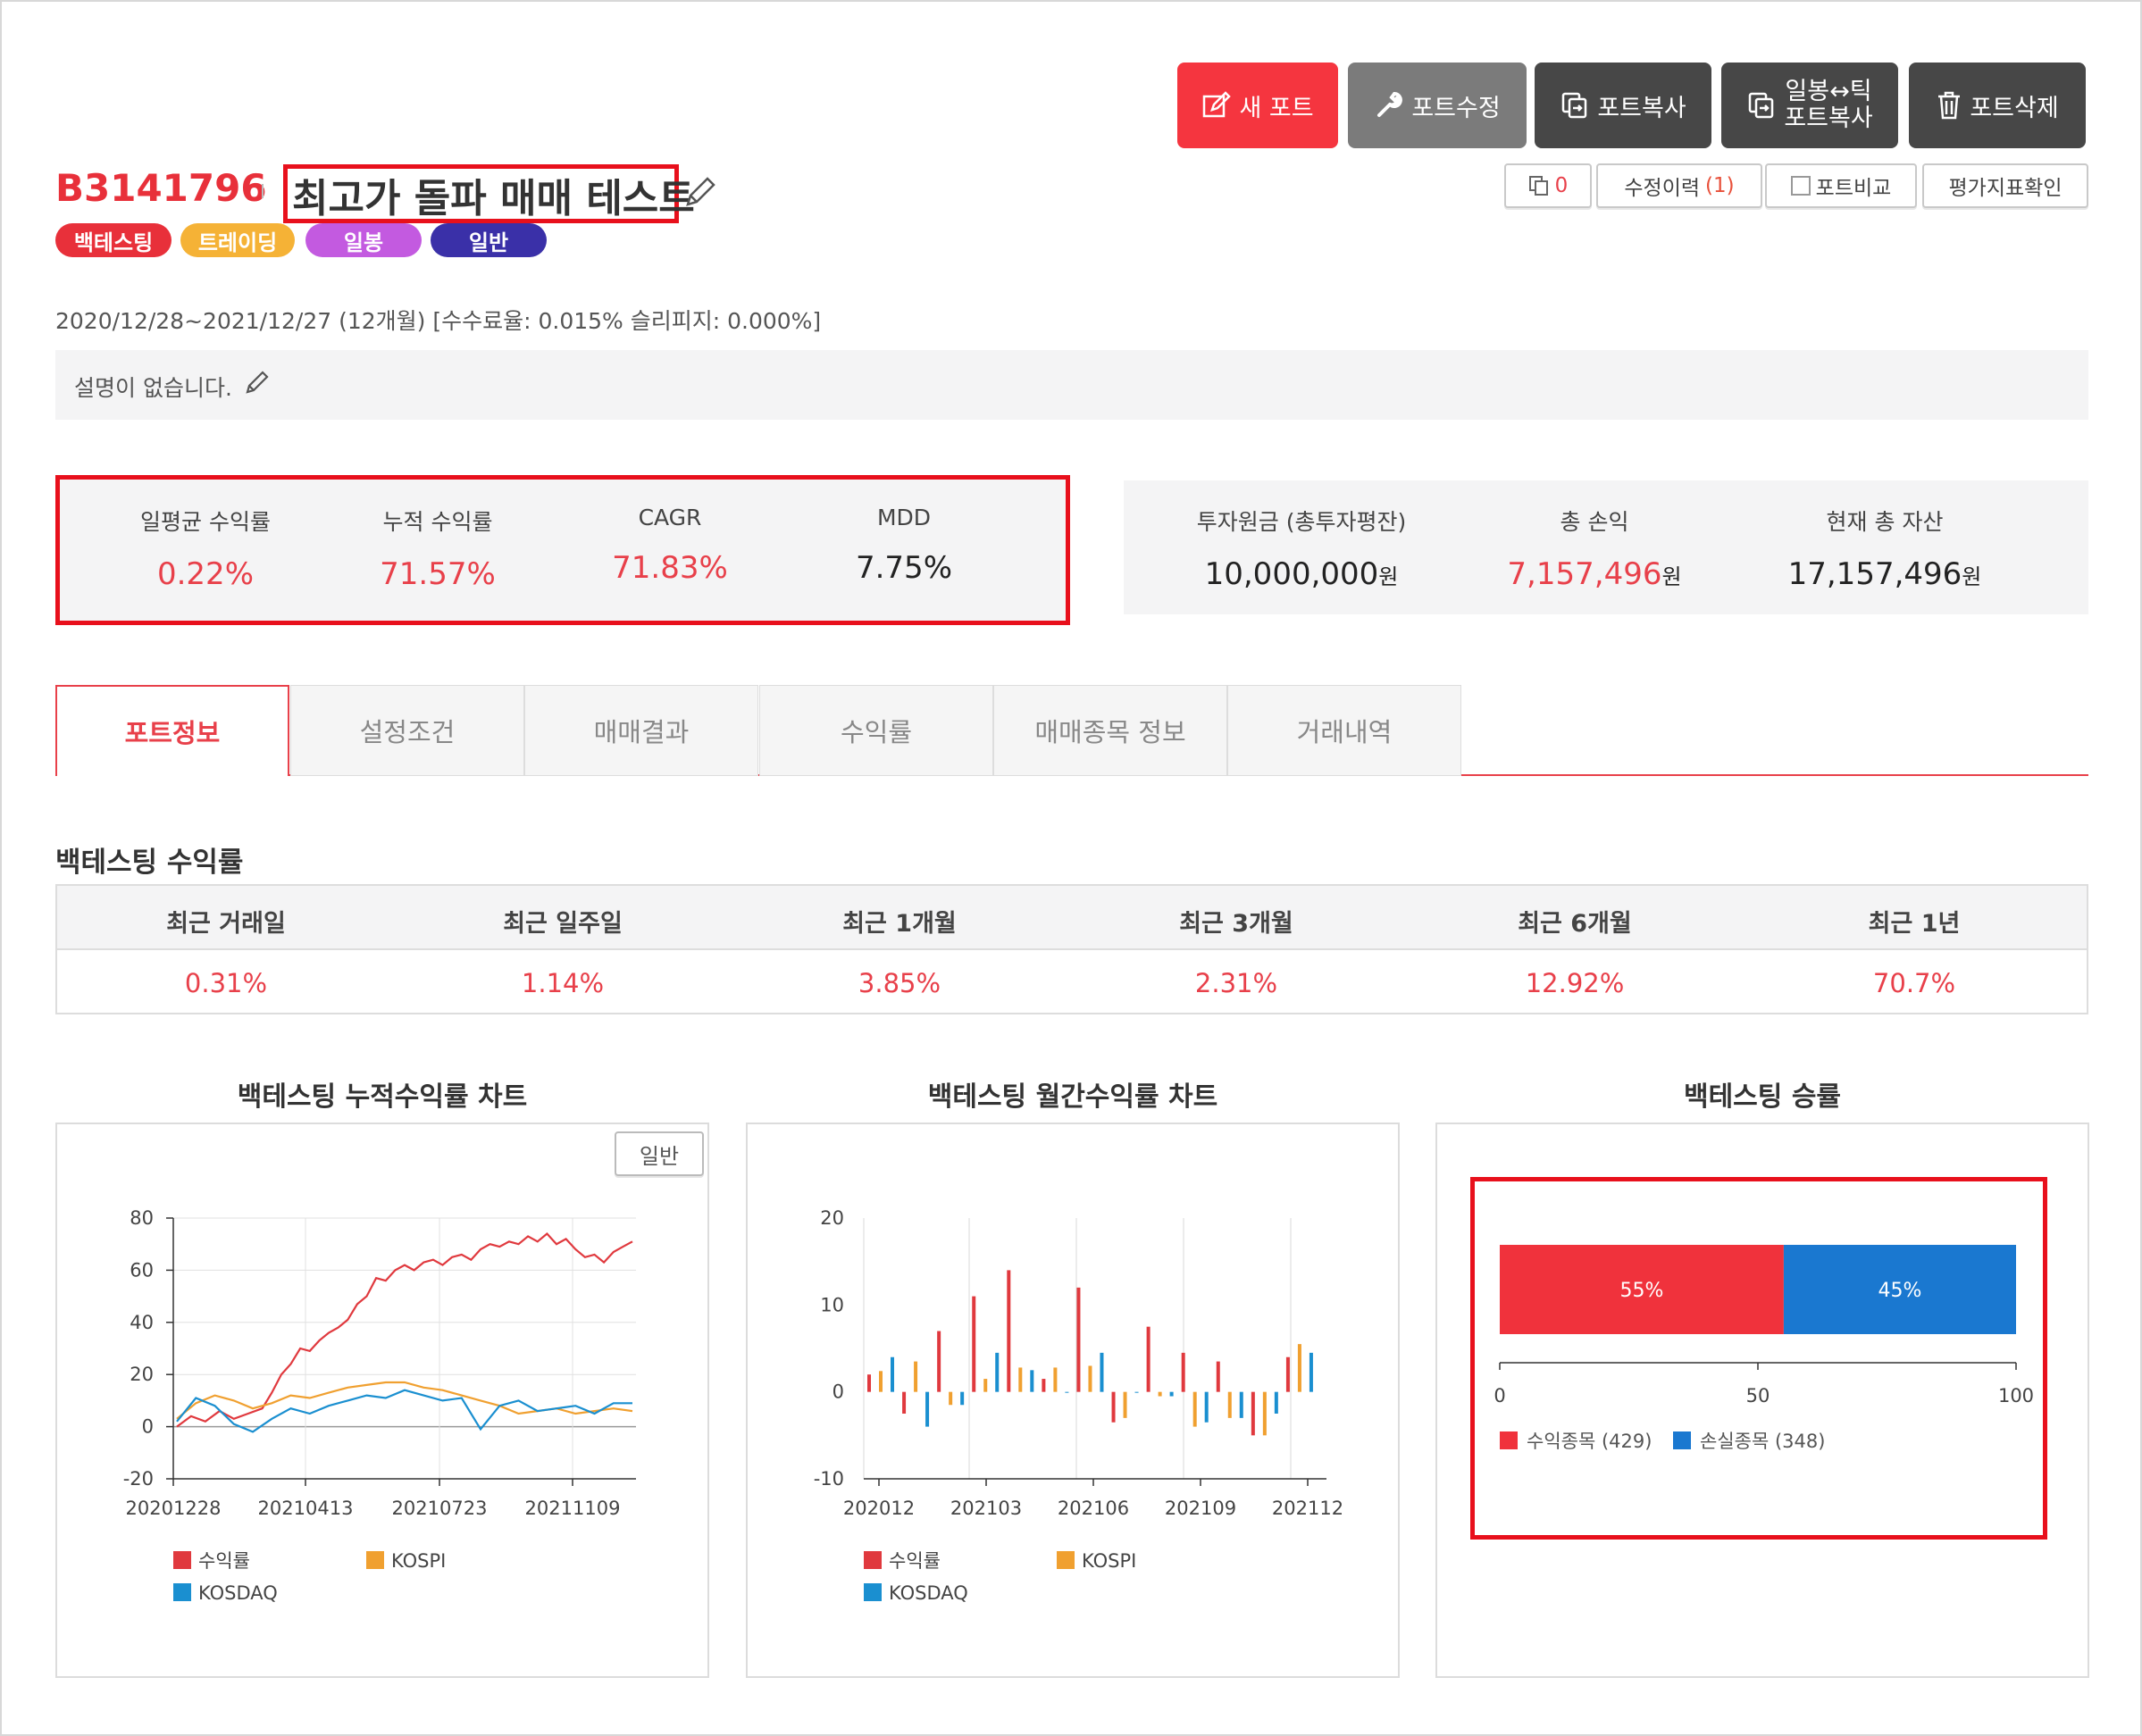 The width and height of the screenshot is (2142, 1736). Describe the element at coordinates (641, 730) in the screenshot. I see `tab-trade-results: 매매결과` at that location.